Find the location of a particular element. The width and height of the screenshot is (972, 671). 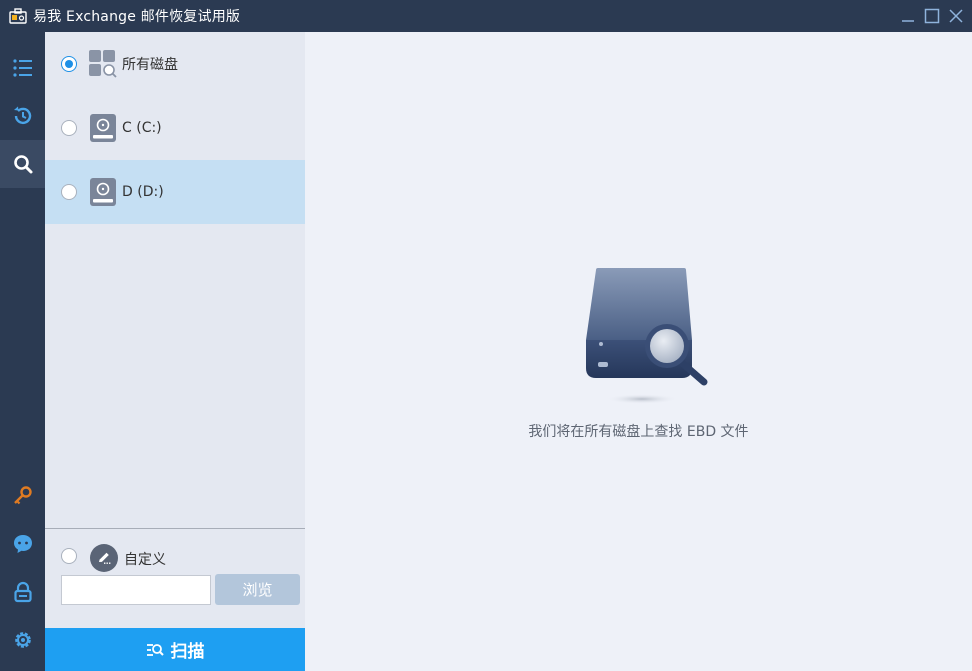

scan-button: 扫描 is located at coordinates (175, 649).